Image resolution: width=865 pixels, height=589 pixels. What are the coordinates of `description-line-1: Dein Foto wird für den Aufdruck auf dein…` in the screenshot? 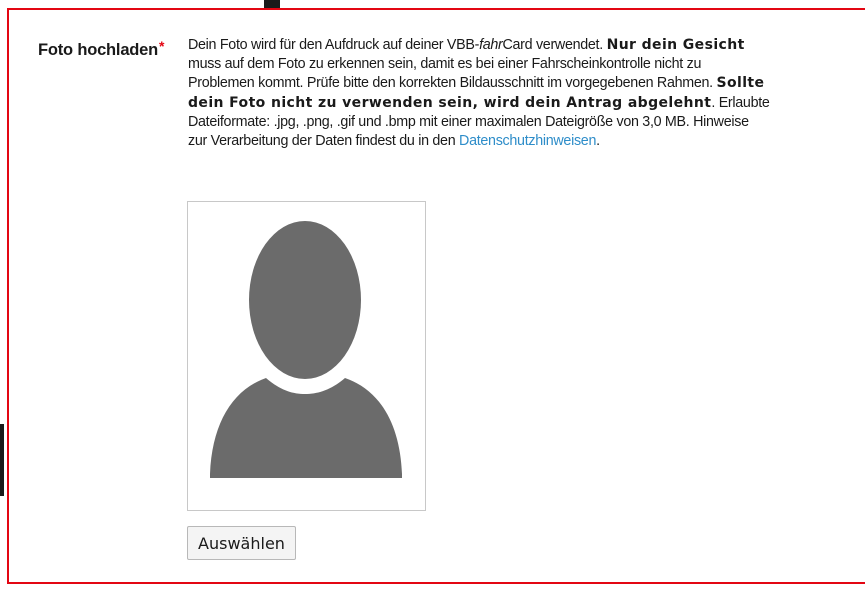 It's located at (513, 45).